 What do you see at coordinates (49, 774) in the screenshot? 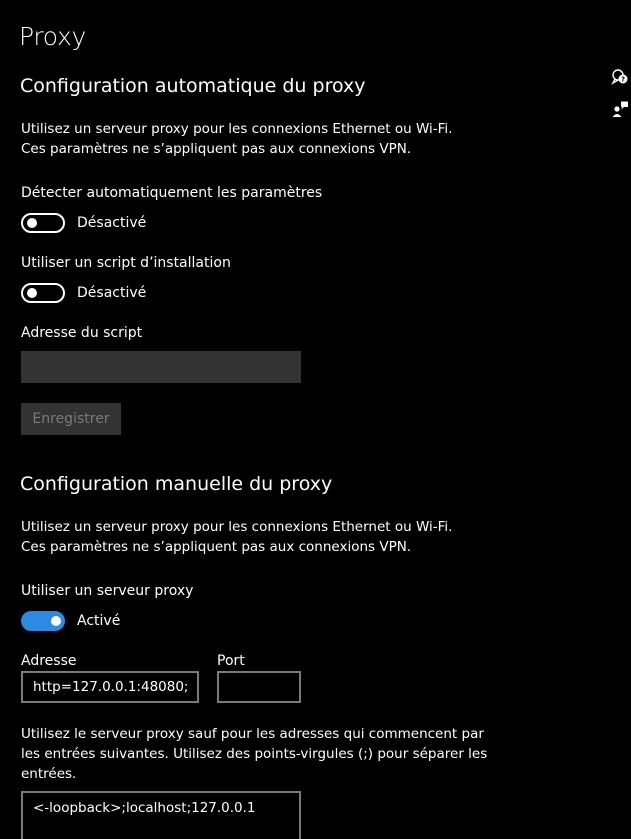
I see `exceptions-line3: entrées.` at bounding box center [49, 774].